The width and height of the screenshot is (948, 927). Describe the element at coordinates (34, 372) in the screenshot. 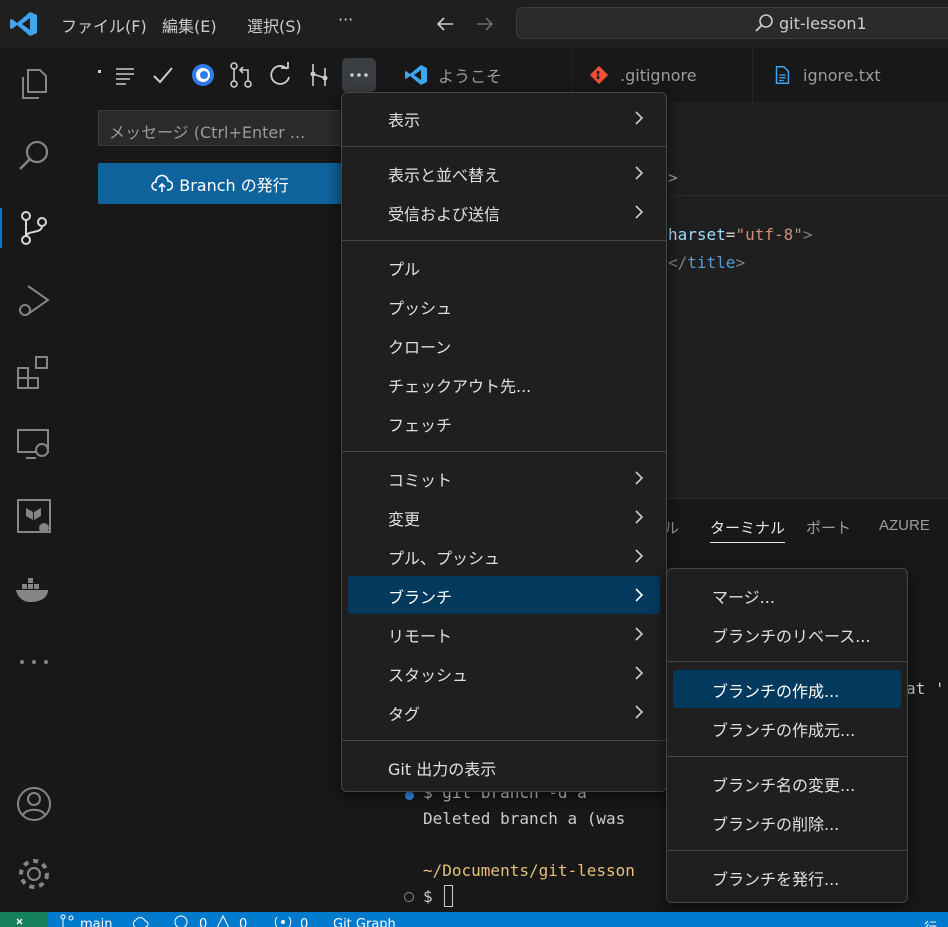

I see `extensions-icon` at that location.